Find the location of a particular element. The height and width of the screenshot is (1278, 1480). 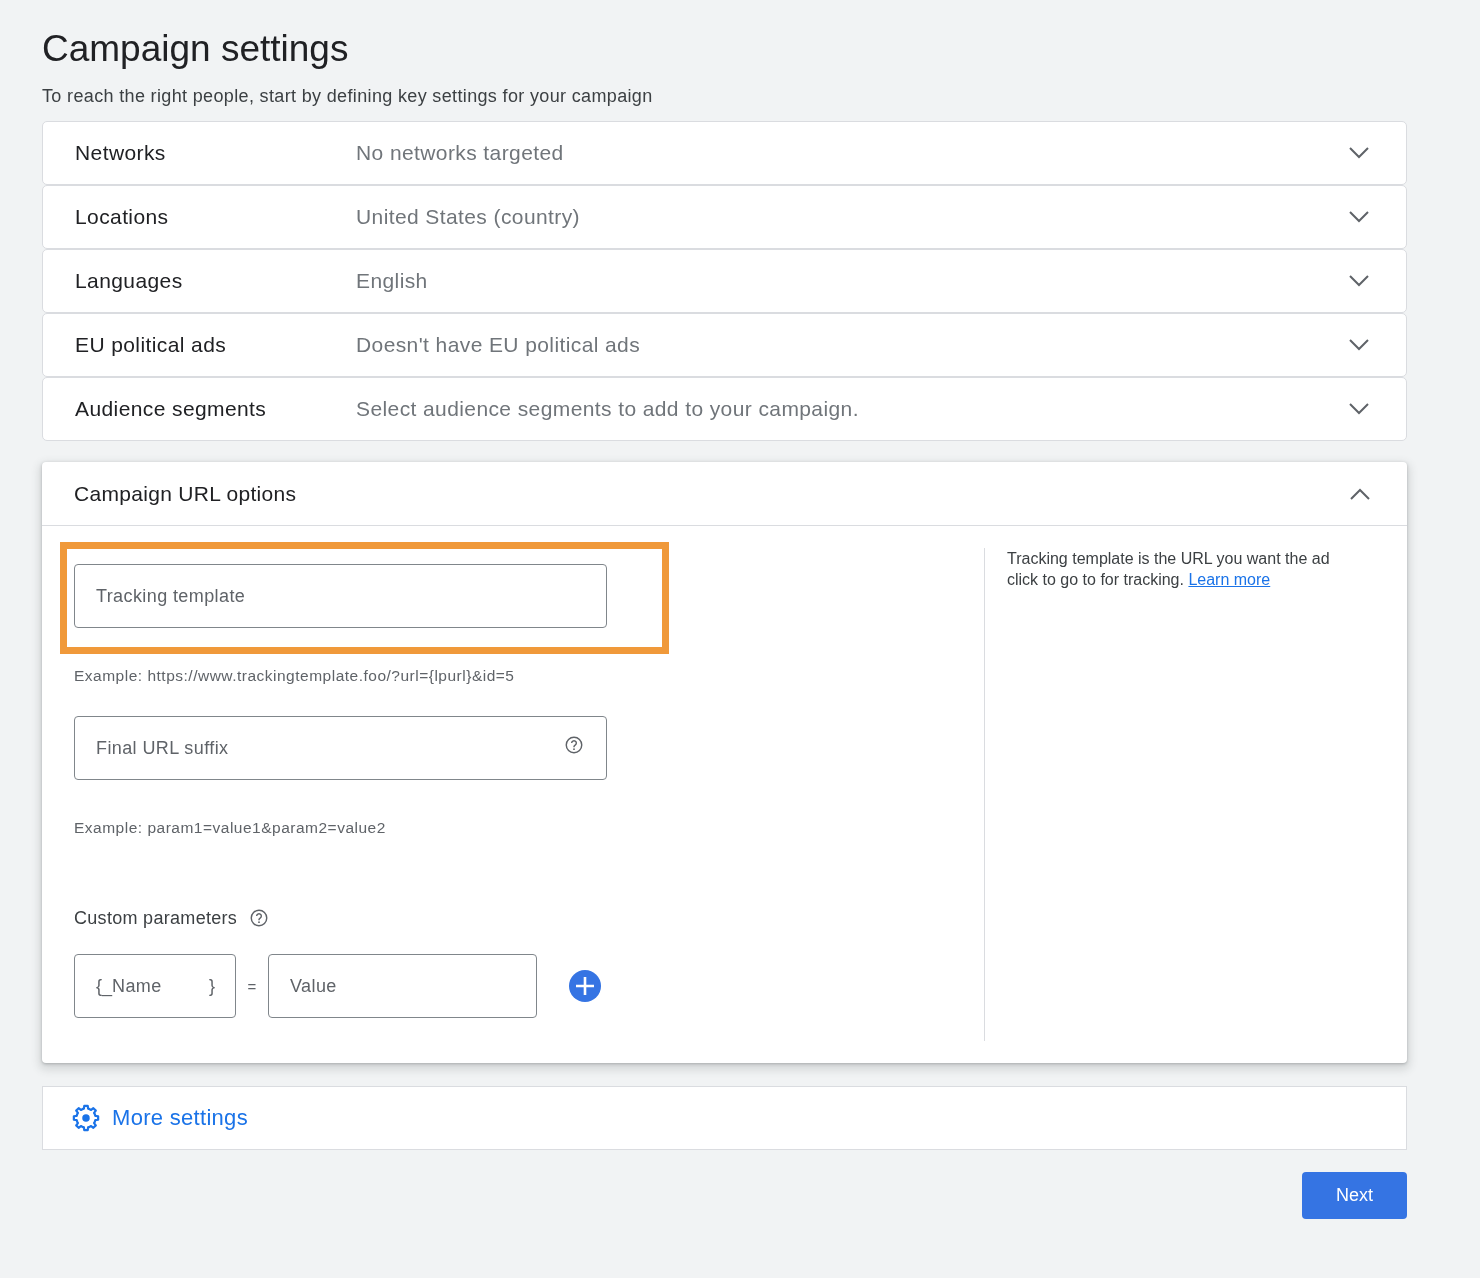

gear-icon is located at coordinates (86, 1118).